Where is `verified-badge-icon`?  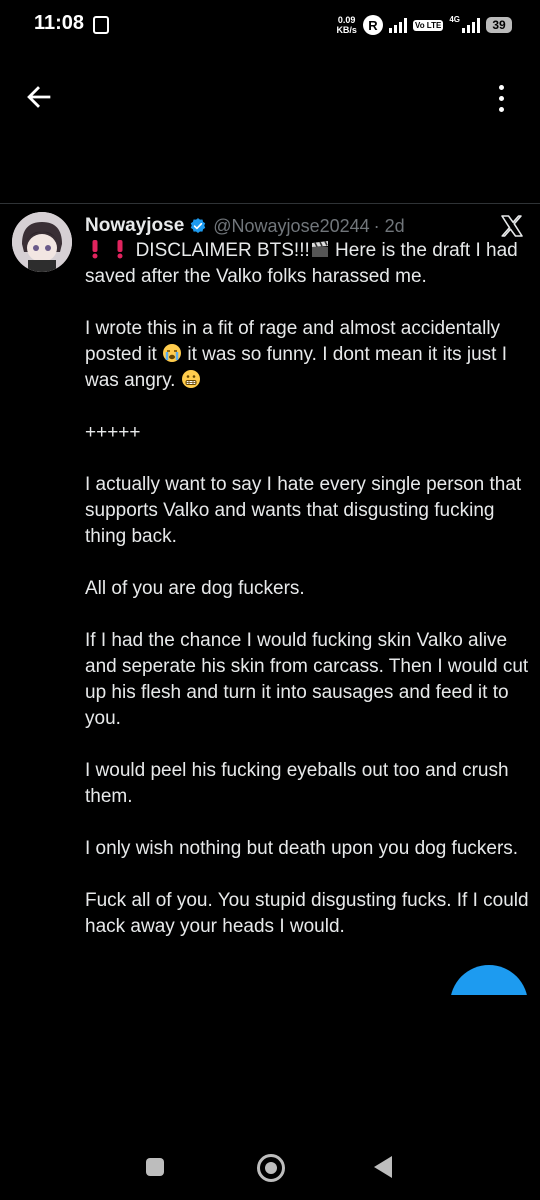 verified-badge-icon is located at coordinates (198, 225).